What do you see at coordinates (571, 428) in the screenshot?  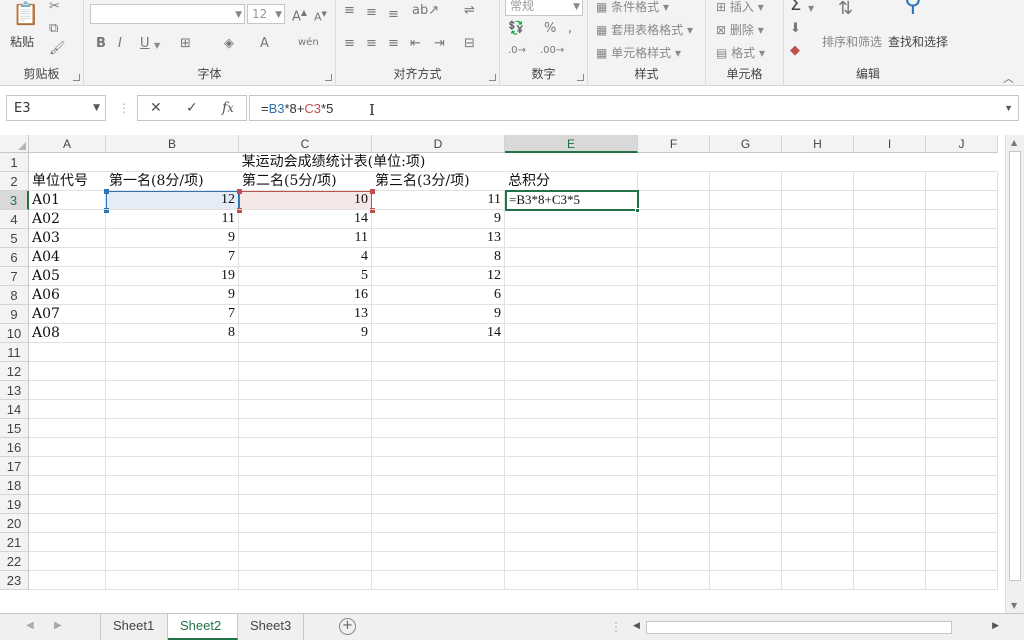 I see `cell-e15` at bounding box center [571, 428].